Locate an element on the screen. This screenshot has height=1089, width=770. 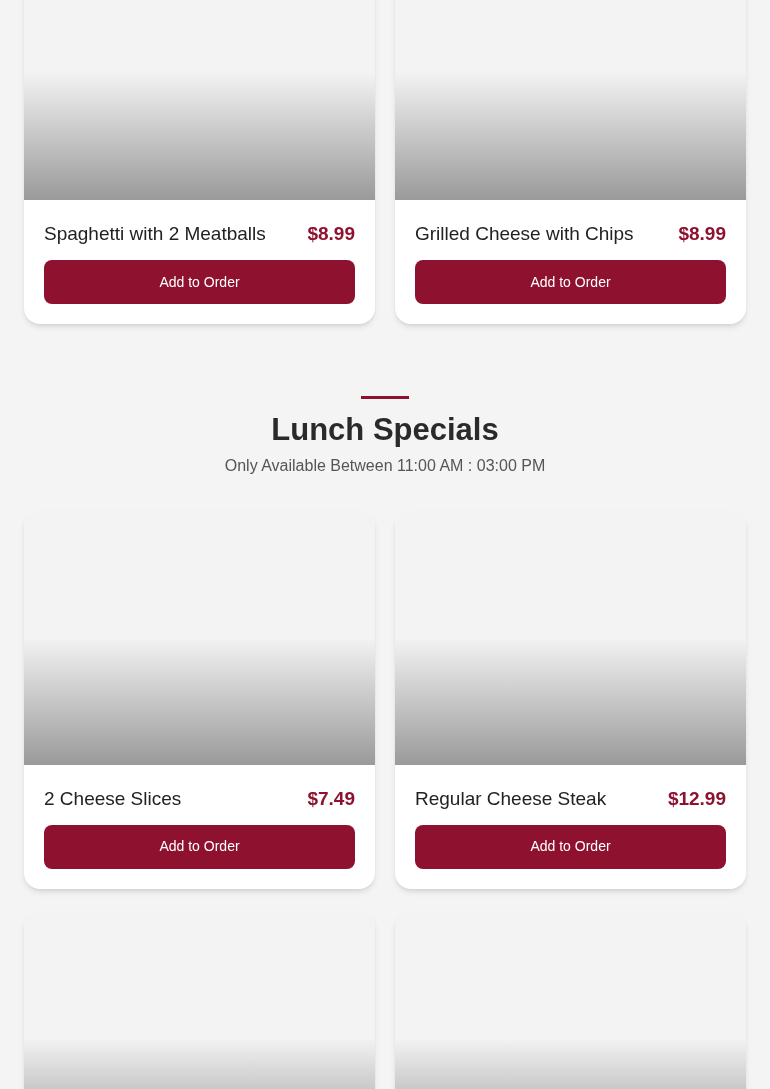
item-name: Spaghetti with 2 Meatballs is located at coordinates (155, 234).